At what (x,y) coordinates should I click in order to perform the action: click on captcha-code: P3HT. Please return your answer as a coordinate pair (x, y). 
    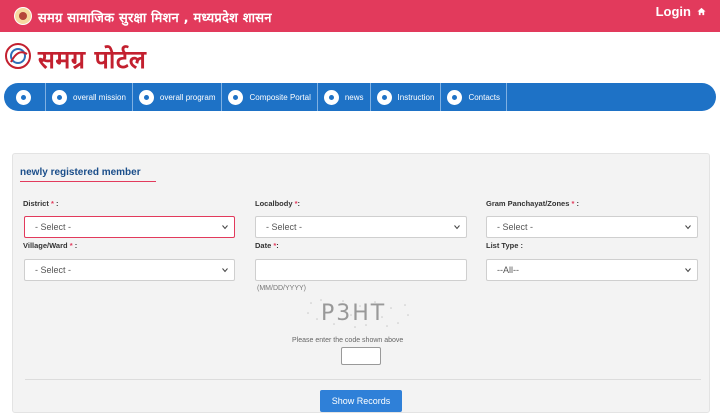
    Looking at the image, I should click on (354, 313).